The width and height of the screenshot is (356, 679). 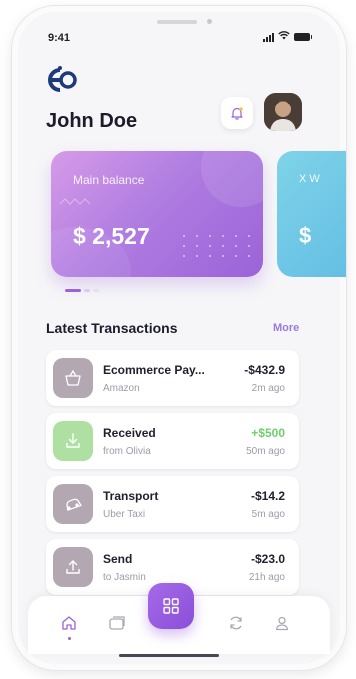 I want to click on refresh-icon, so click(x=236, y=623).